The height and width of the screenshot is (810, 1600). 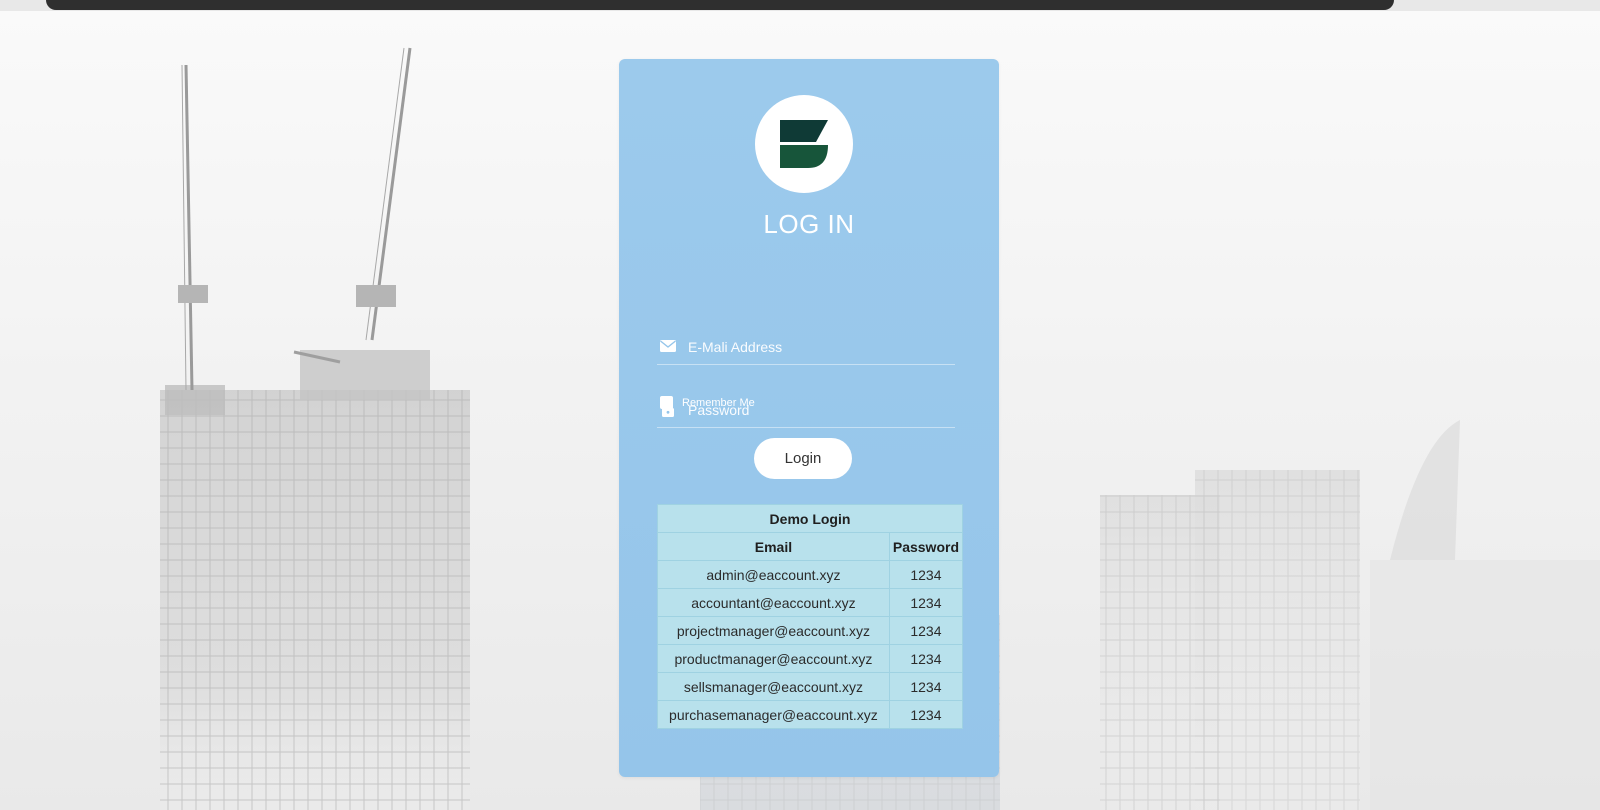 I want to click on browser-top-bar, so click(x=800, y=5).